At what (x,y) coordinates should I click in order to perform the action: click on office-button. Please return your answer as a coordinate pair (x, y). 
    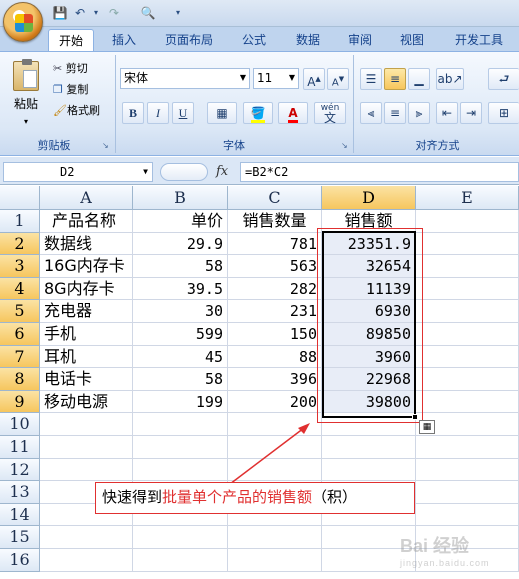
    Looking at the image, I should click on (23, 22).